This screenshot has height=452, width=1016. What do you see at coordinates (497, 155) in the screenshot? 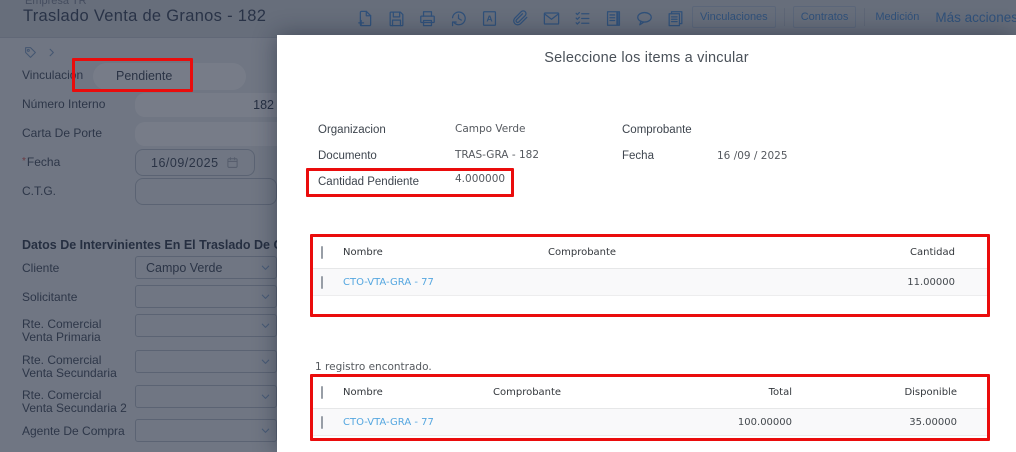
I see `documento-value: TRAS-GRA - 182` at bounding box center [497, 155].